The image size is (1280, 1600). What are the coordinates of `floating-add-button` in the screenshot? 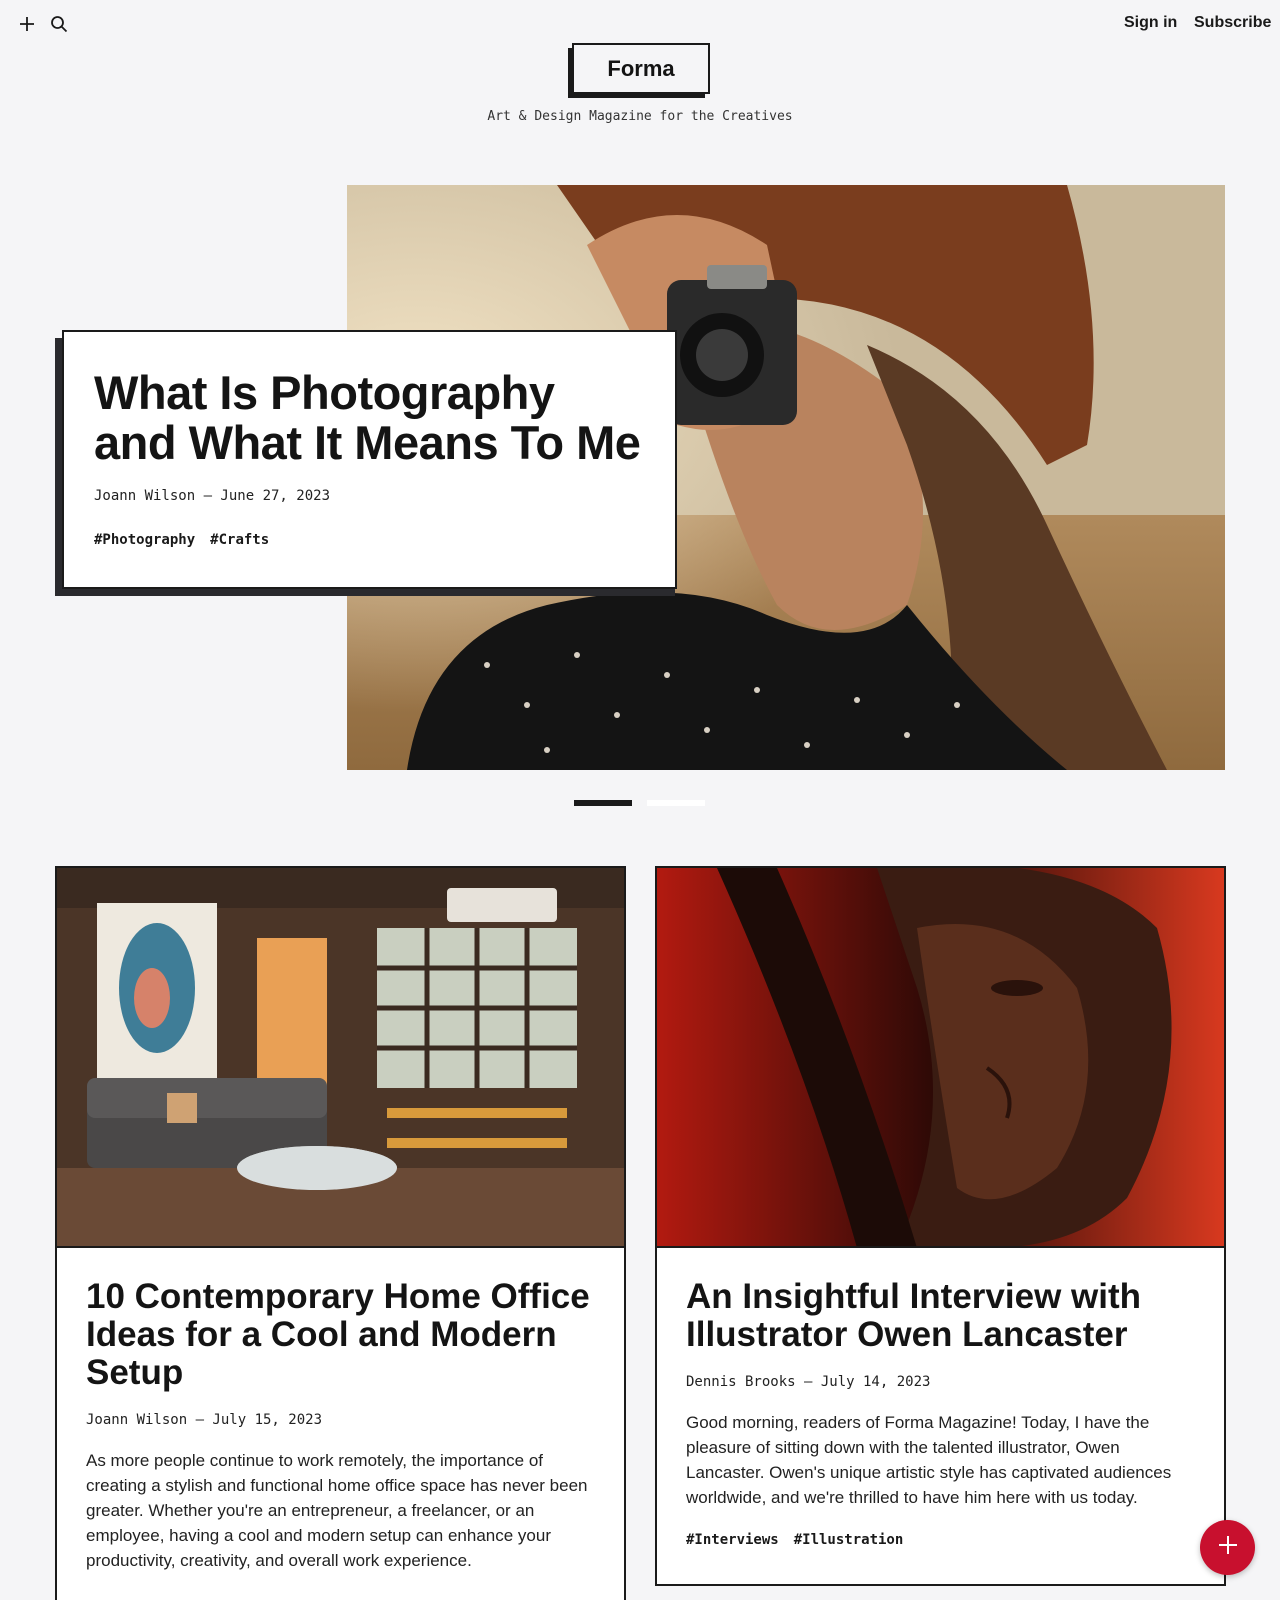 It's located at (1227, 1547).